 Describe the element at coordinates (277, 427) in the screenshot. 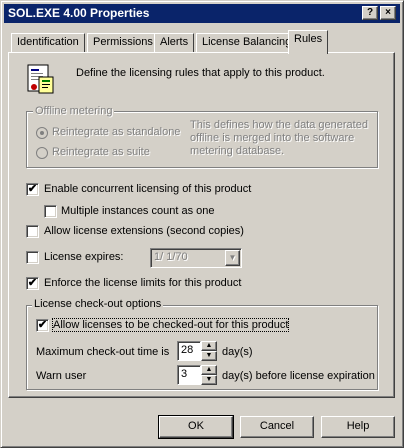

I see `cancel-button: Cancel` at that location.